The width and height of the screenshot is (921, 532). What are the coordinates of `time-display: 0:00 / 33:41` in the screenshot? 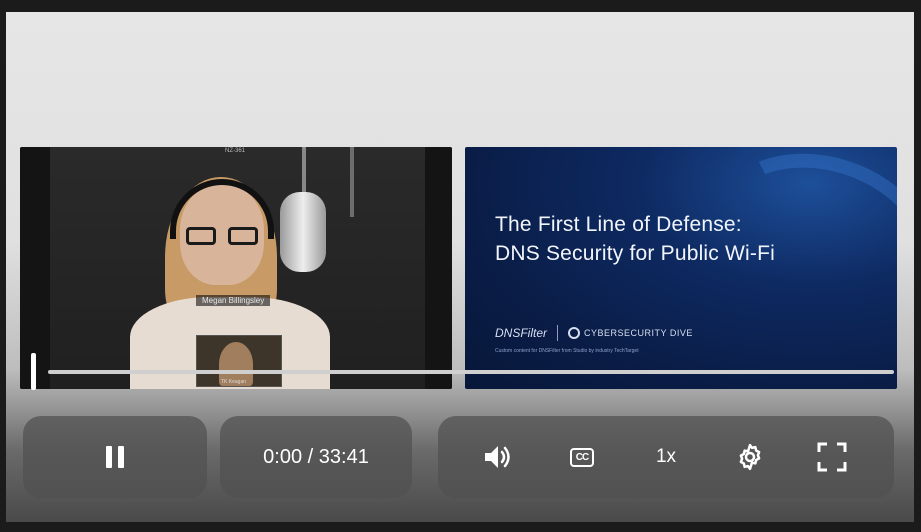 It's located at (316, 456).